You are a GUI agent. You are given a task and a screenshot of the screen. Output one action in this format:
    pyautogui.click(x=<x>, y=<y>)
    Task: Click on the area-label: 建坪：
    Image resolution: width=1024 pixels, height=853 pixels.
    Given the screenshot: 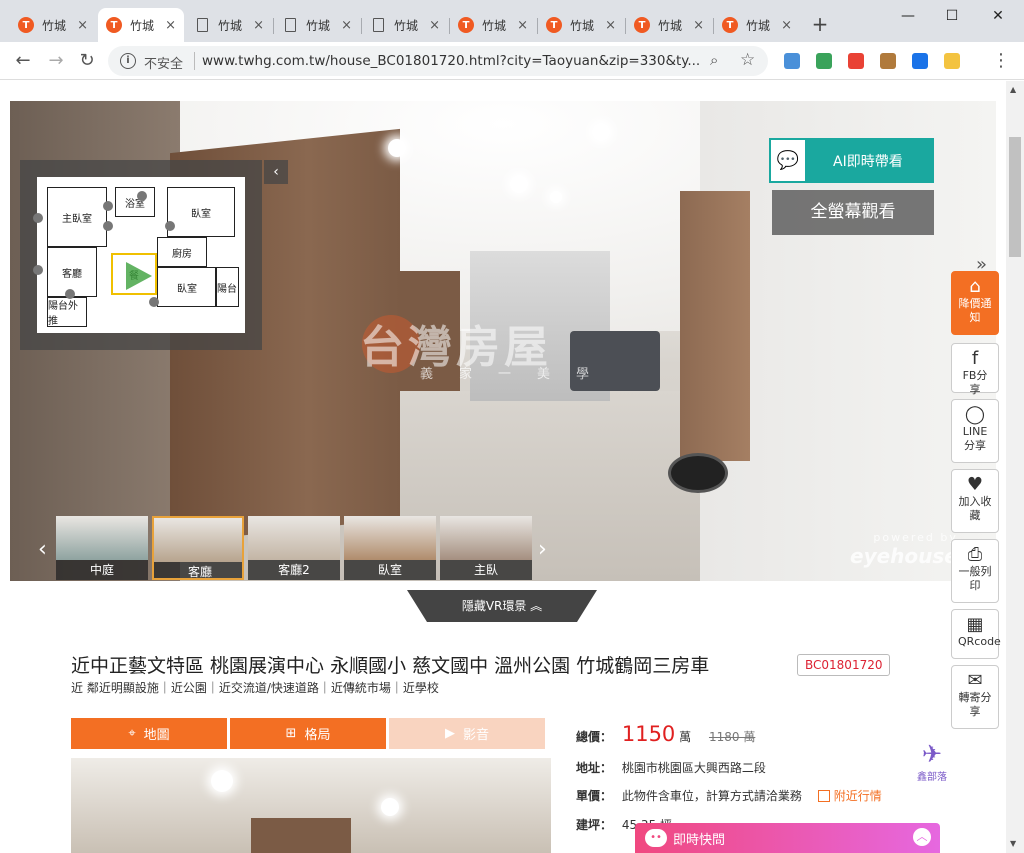 What is the action you would take?
    pyautogui.click(x=594, y=825)
    